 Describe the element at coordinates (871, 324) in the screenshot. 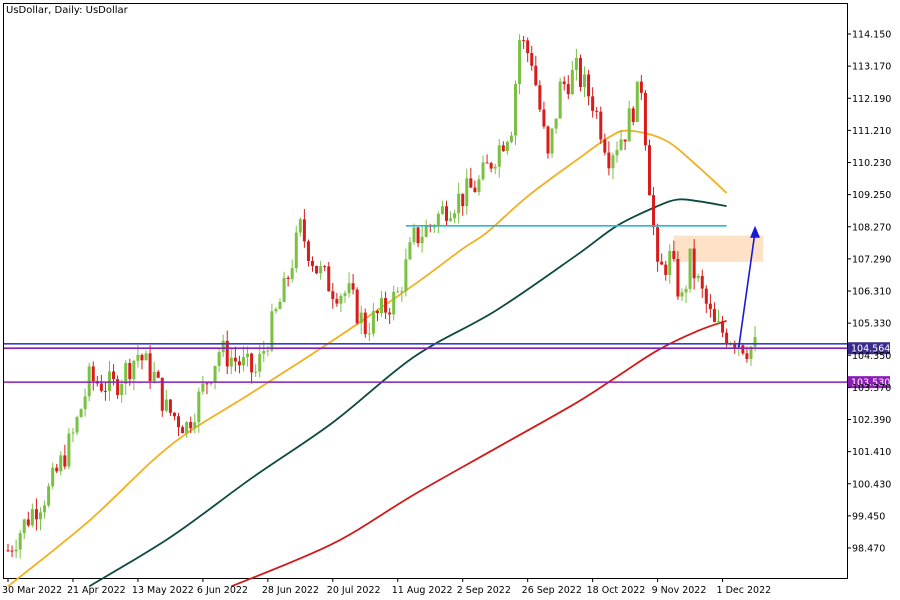

I see `y-tick-label: 105.330` at that location.